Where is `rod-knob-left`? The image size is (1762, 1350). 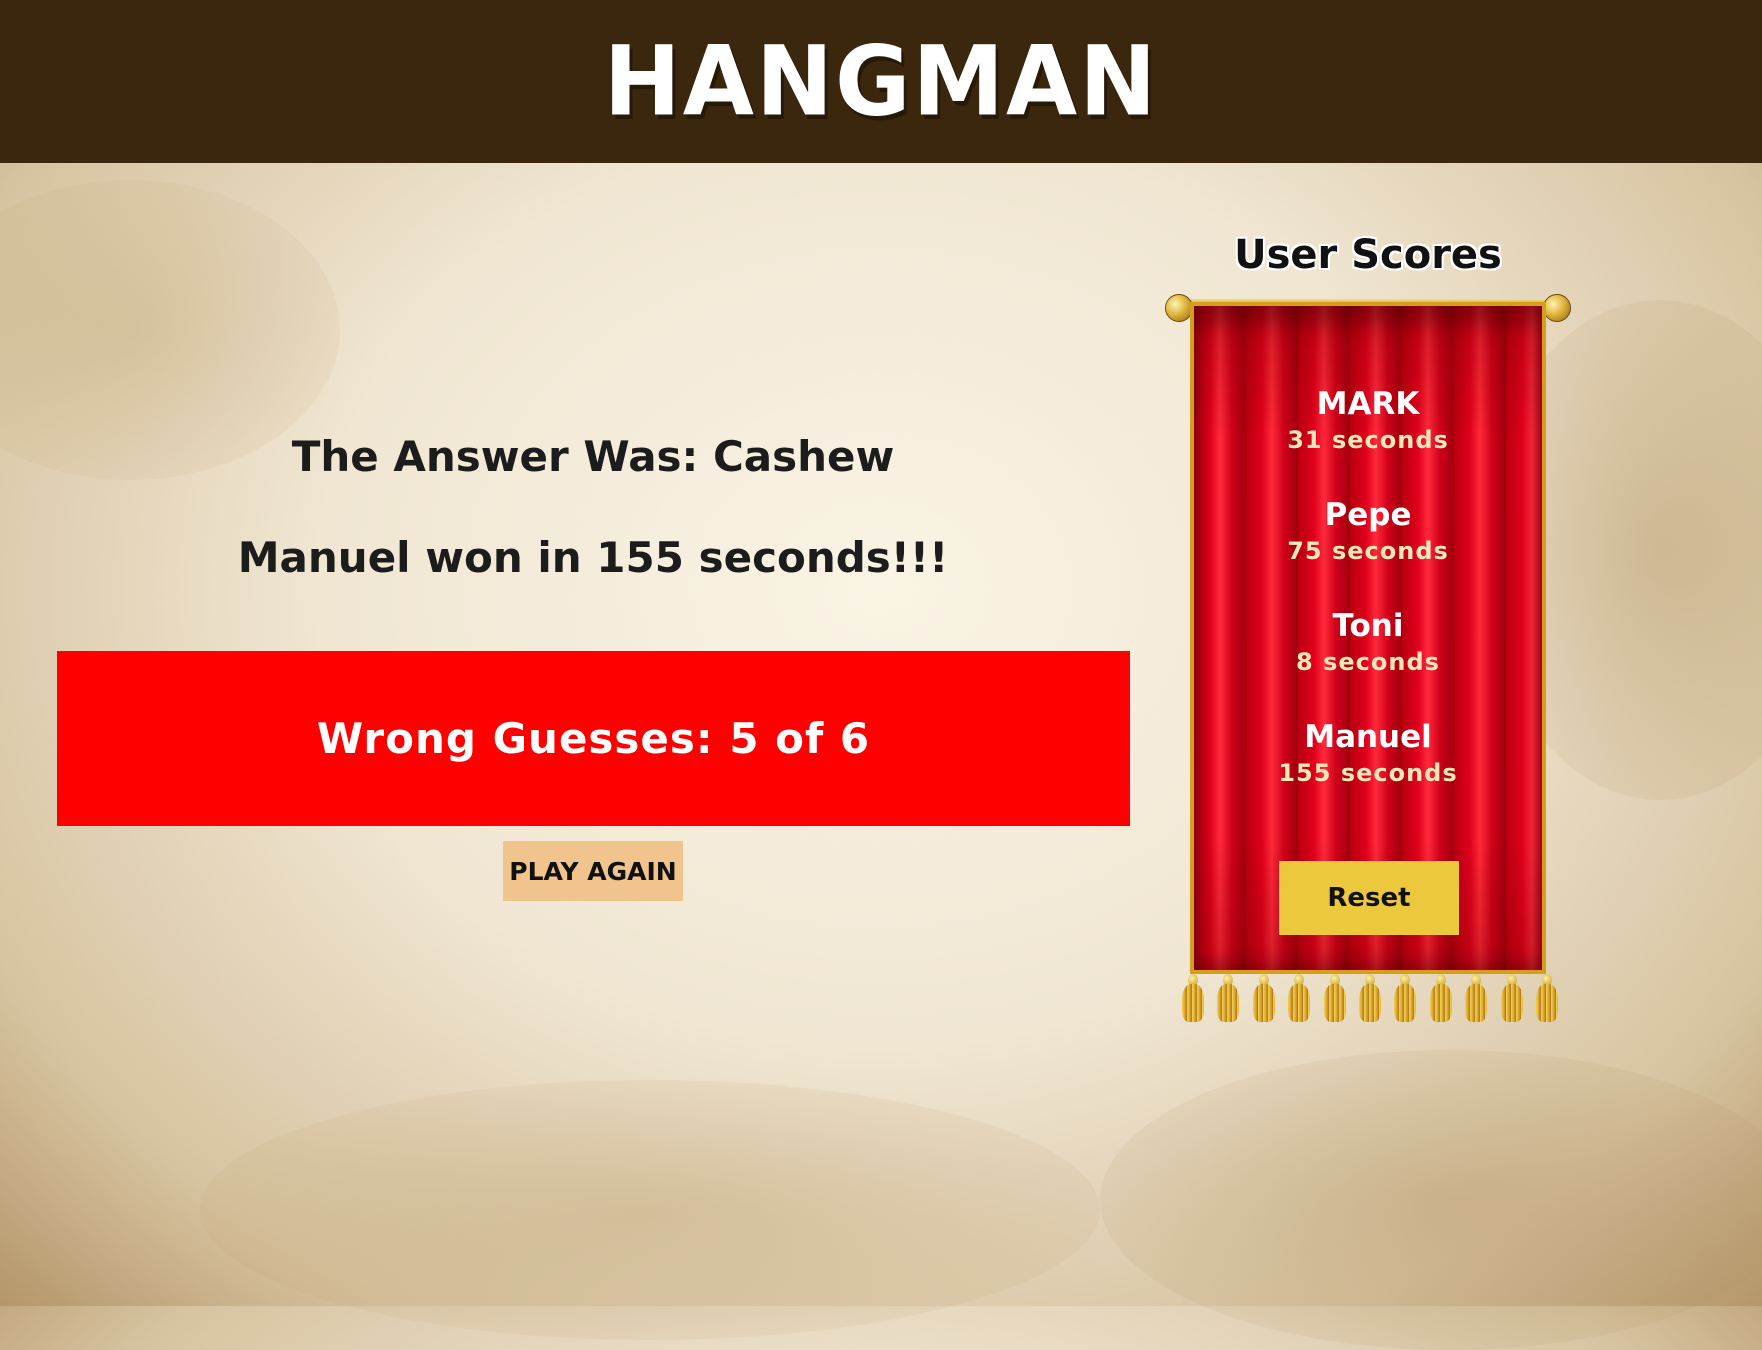 rod-knob-left is located at coordinates (1179, 308).